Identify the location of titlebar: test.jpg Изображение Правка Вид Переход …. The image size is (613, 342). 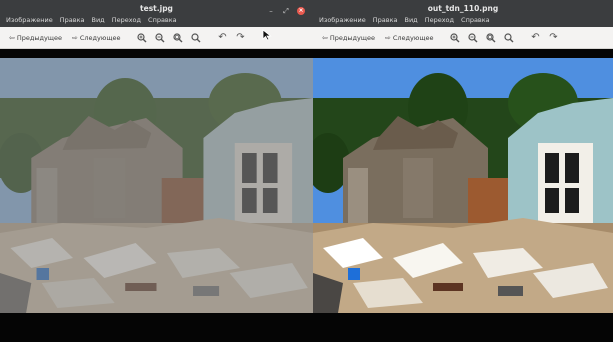
(156, 13).